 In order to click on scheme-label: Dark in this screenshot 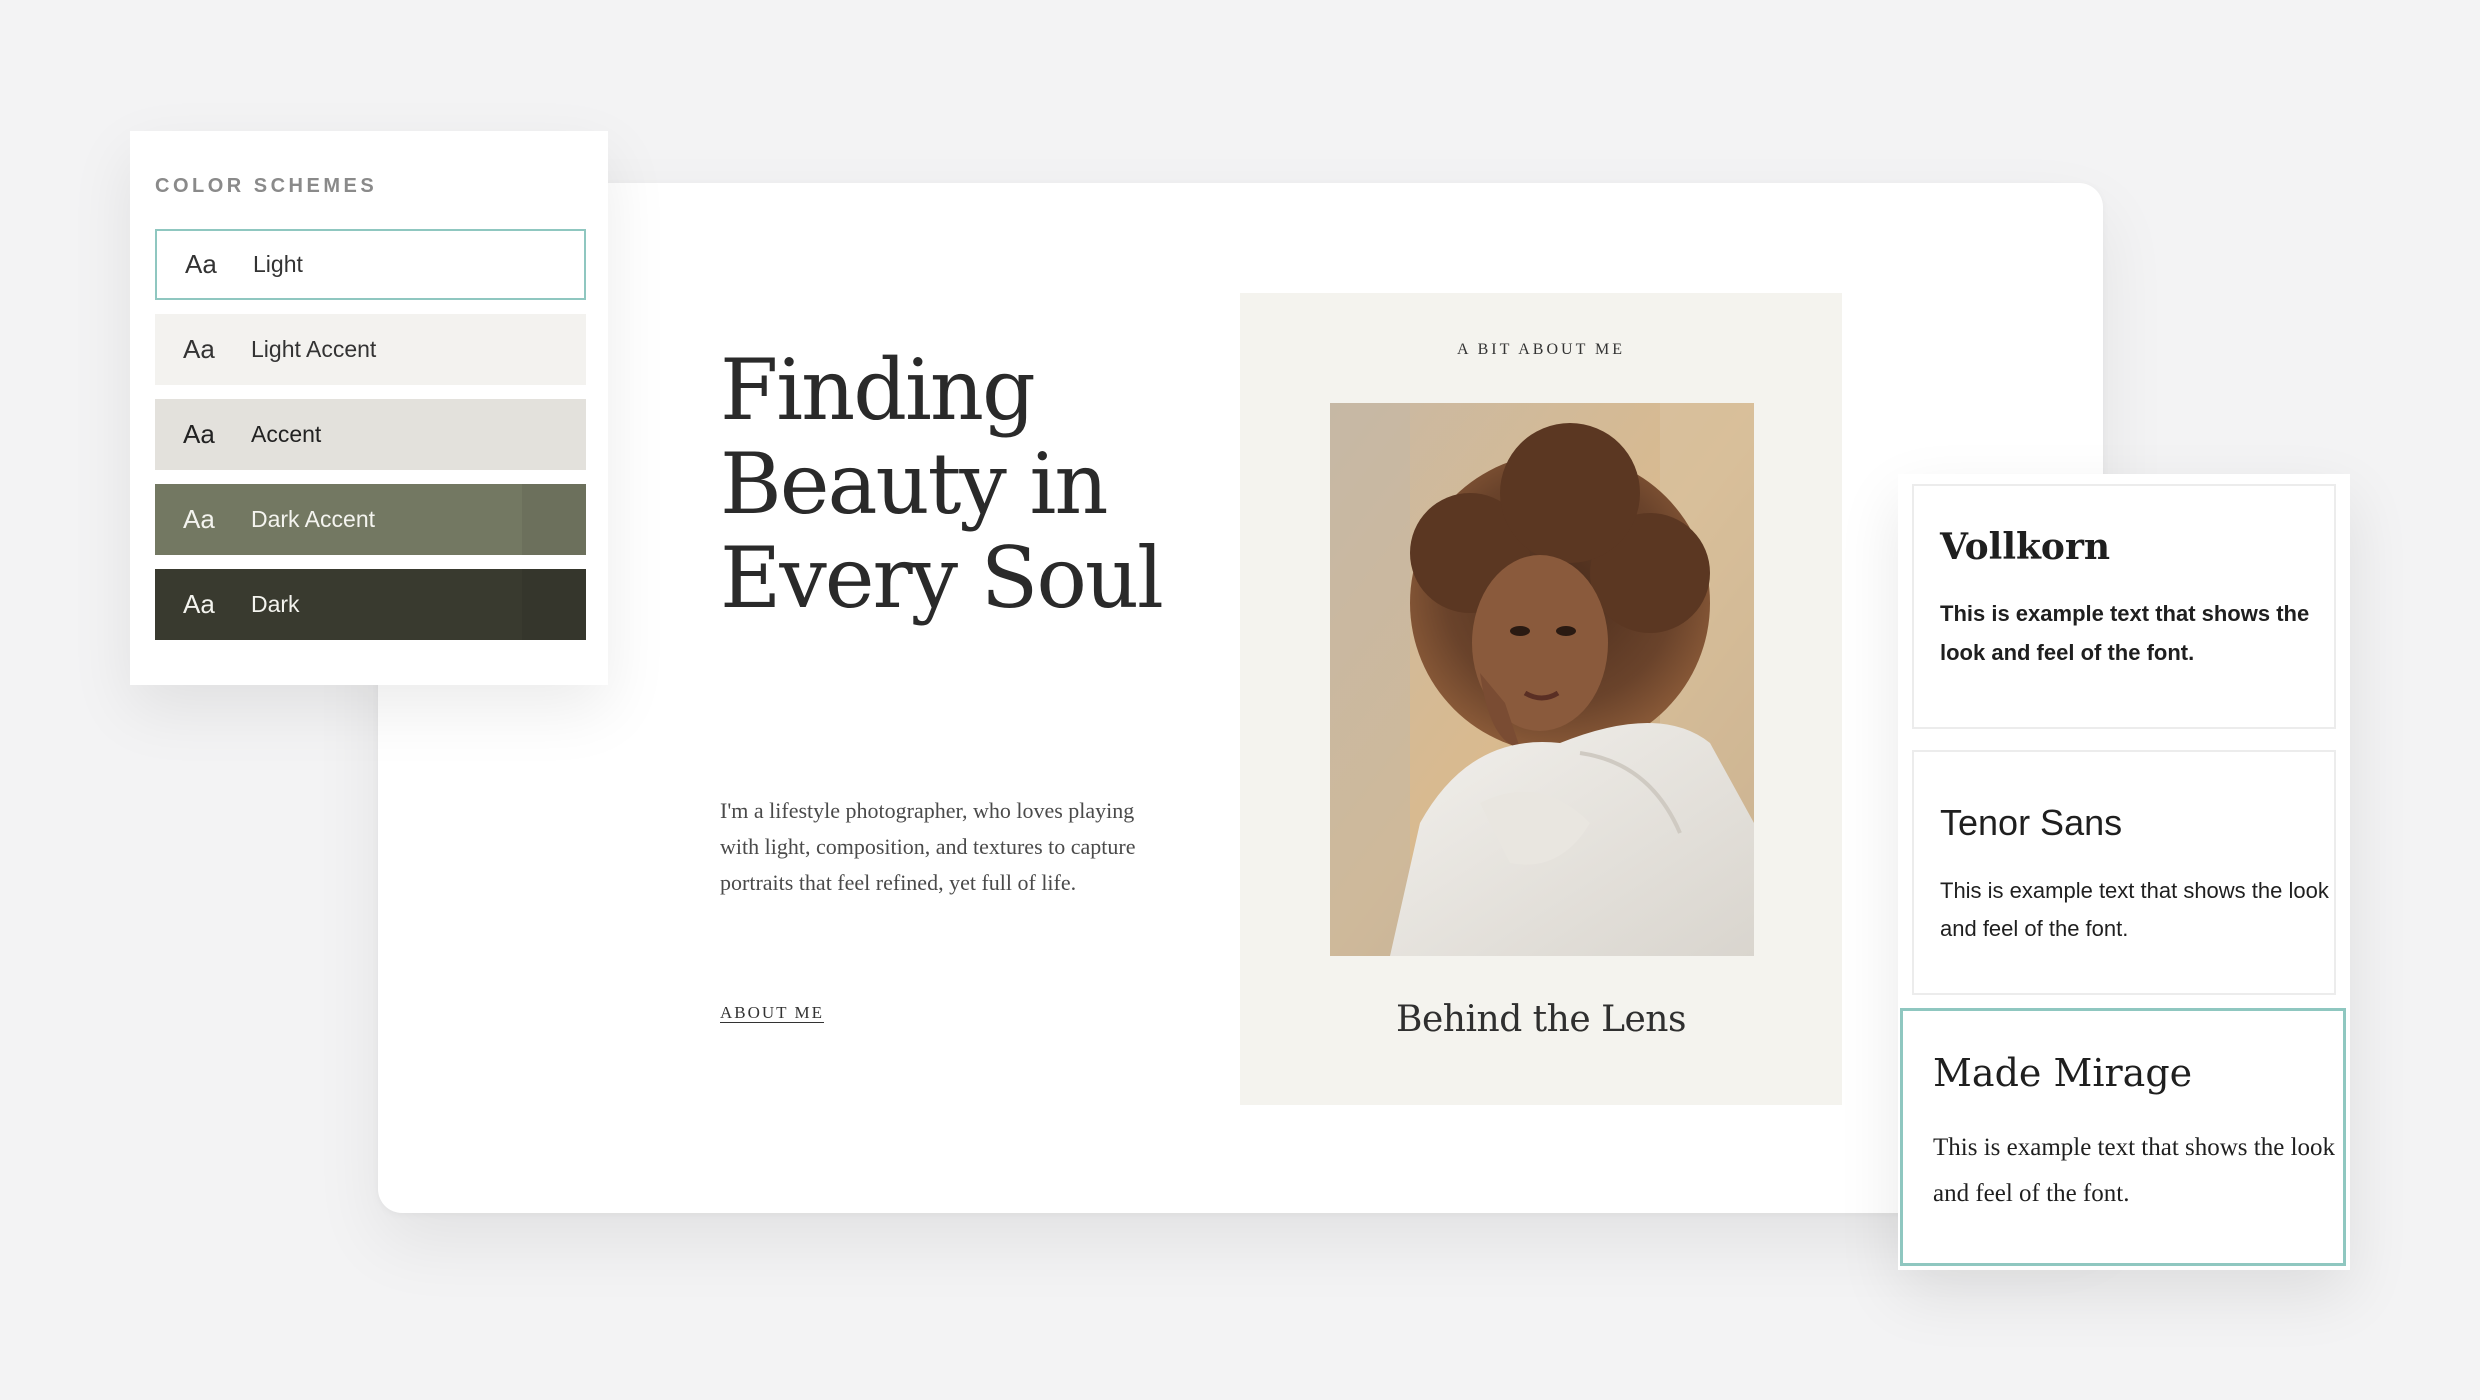, I will do `click(275, 604)`.